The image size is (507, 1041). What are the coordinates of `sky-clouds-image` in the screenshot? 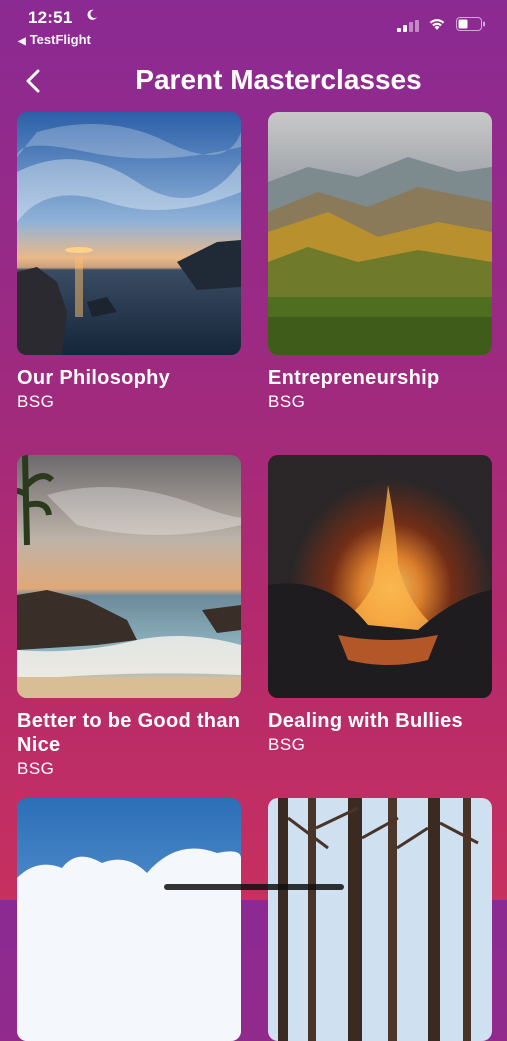 It's located at (129, 919).